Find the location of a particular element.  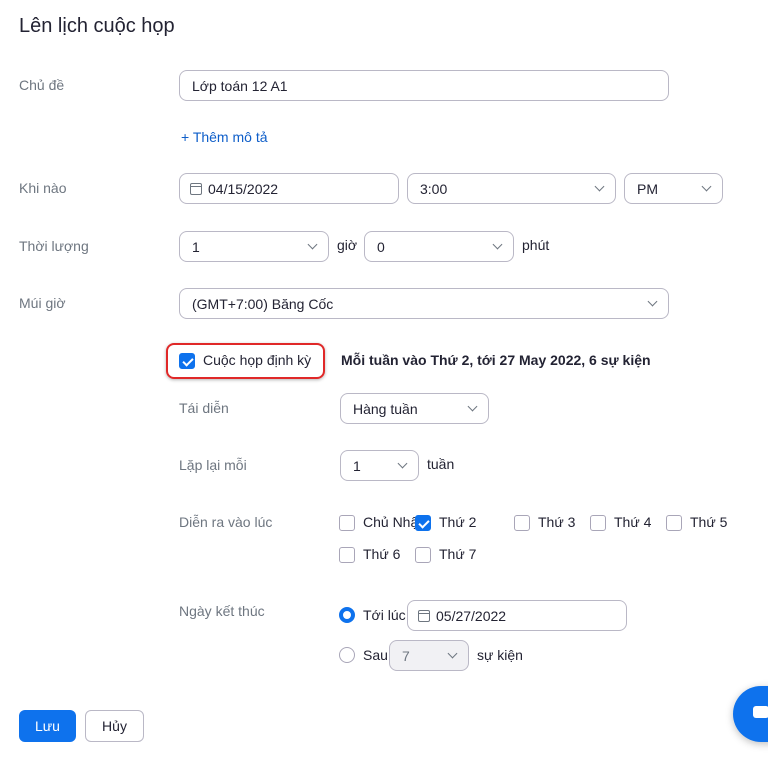

time-select: 3:00 is located at coordinates (511, 188).